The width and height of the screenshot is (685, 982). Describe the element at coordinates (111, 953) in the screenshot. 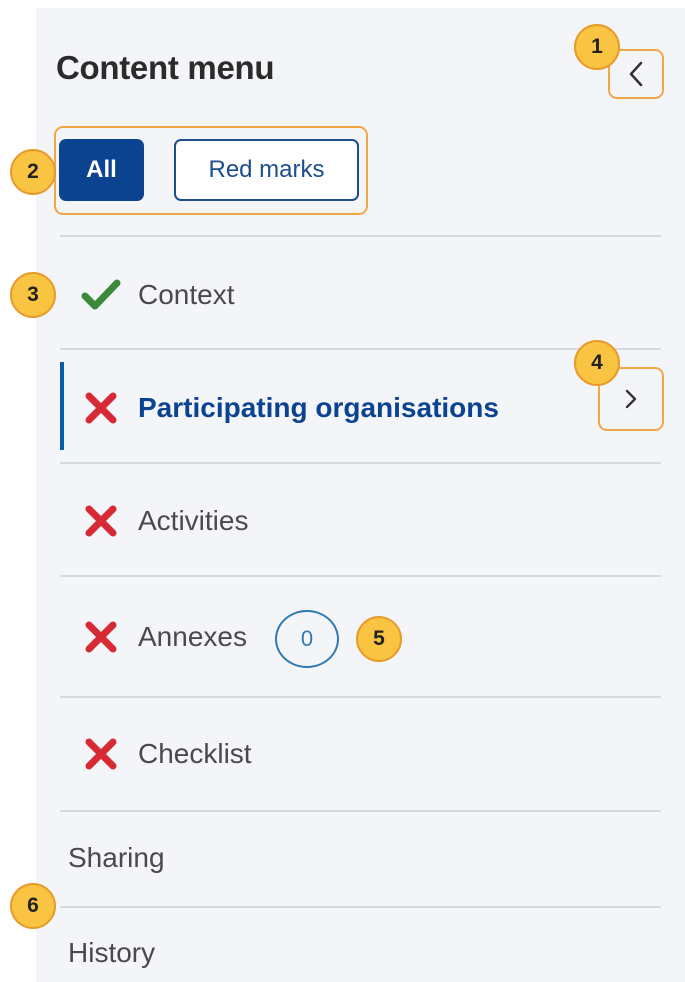

I see `history-link: History` at that location.